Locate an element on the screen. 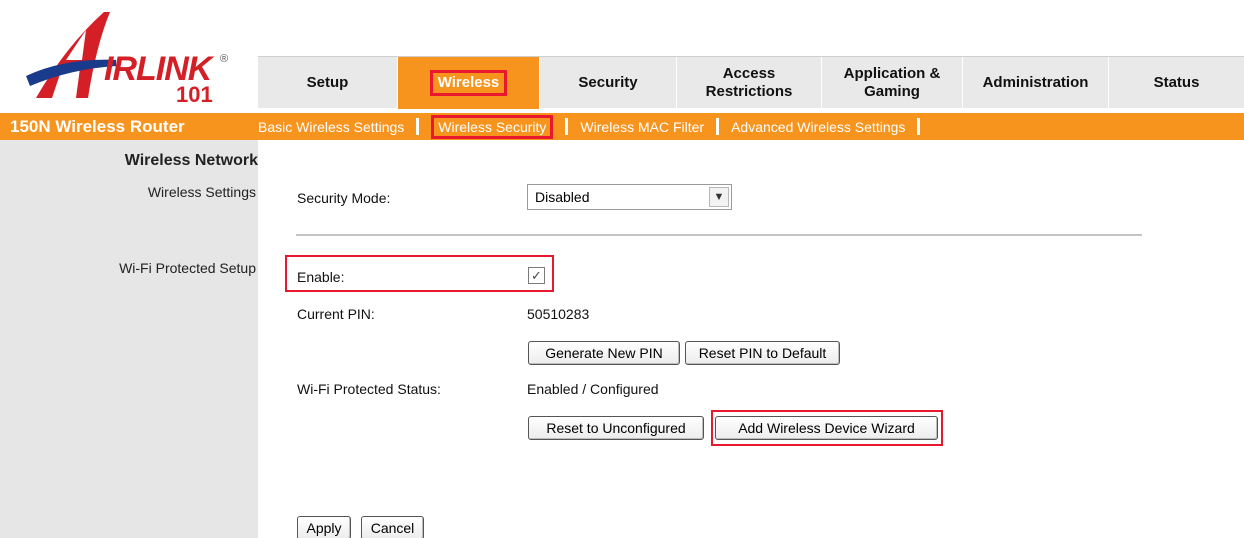  add-wireless-device-wizard-button: Add Wireless Device Wizard is located at coordinates (826, 428).